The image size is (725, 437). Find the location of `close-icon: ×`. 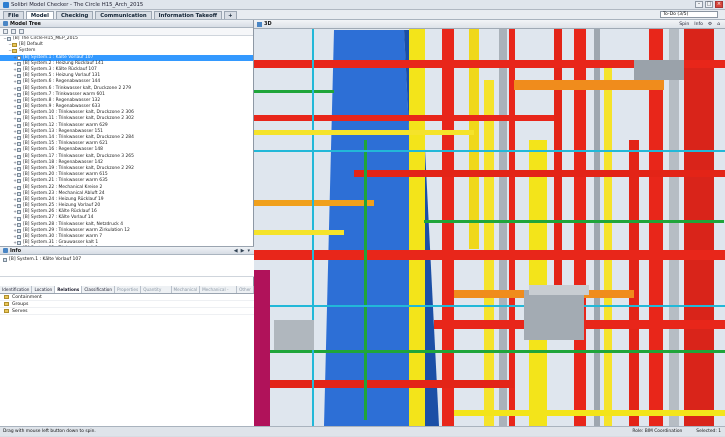

close-icon: × is located at coordinates (719, 4).